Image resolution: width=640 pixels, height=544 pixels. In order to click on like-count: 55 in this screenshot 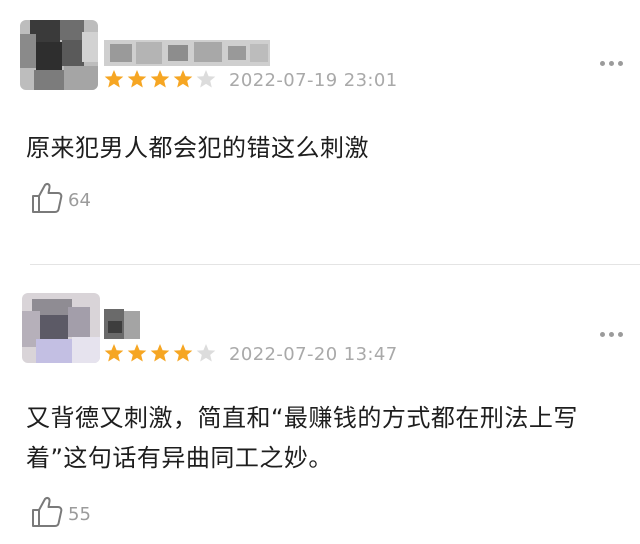, I will do `click(79, 514)`.